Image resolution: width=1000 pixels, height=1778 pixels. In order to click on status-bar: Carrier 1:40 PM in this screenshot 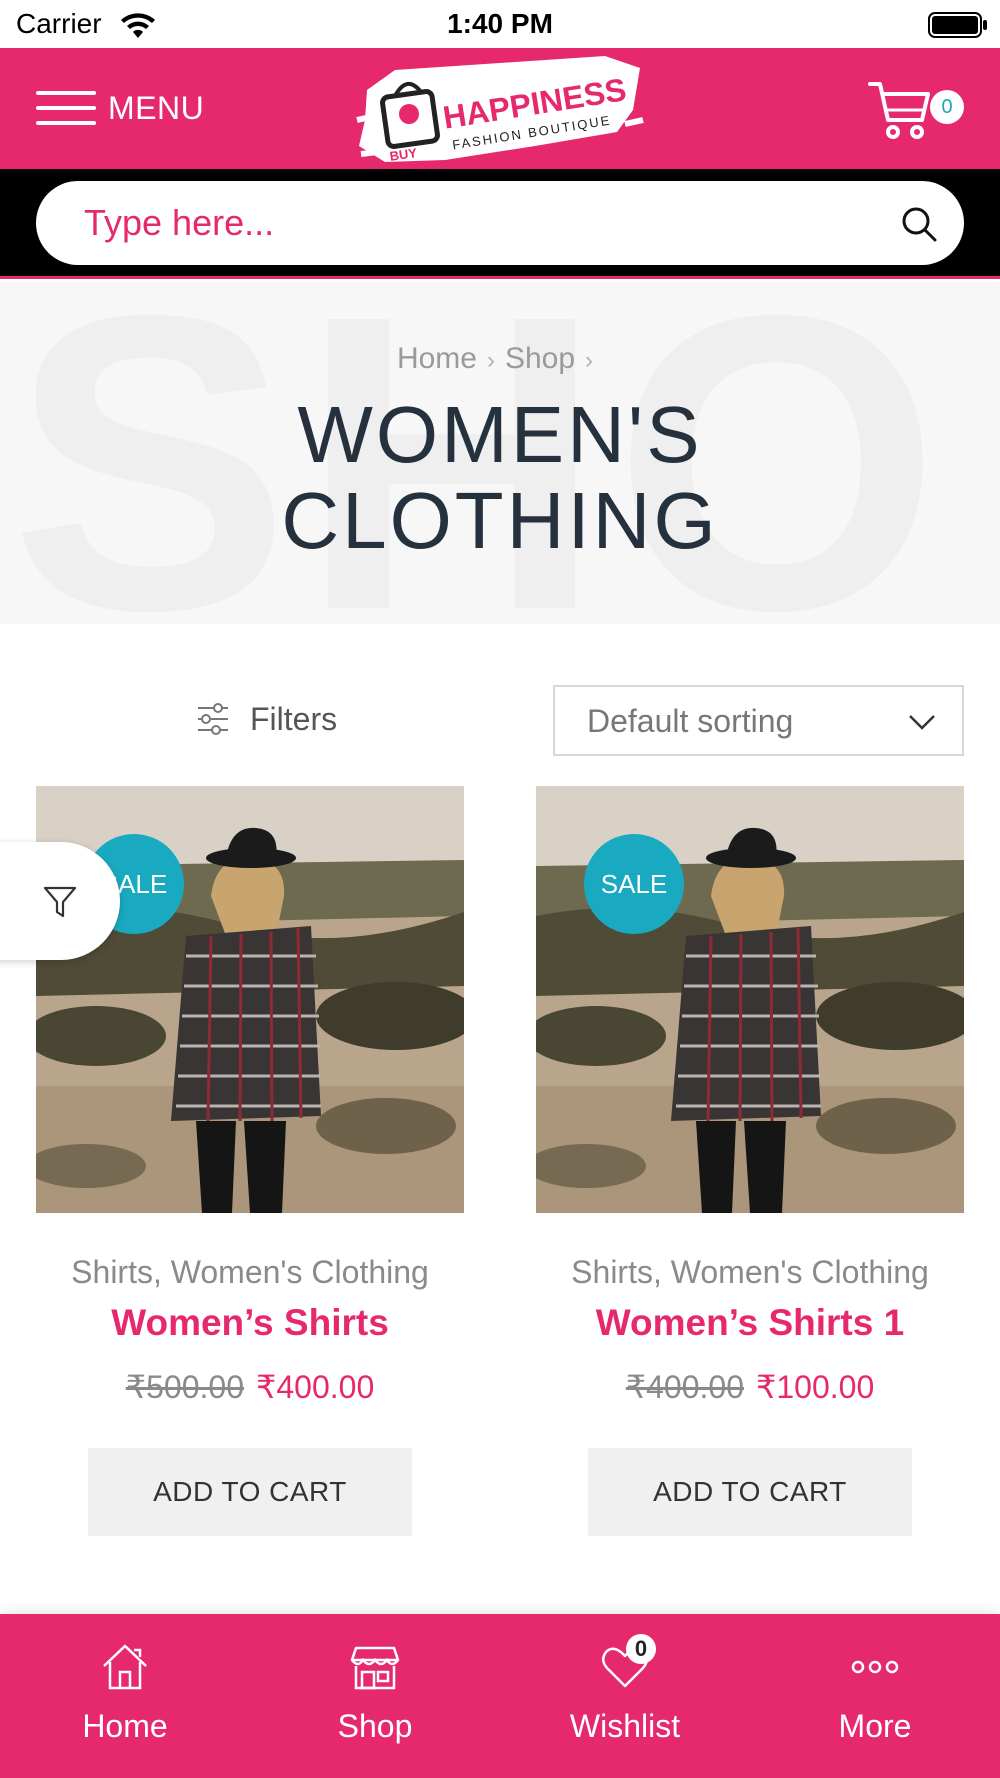, I will do `click(500, 24)`.